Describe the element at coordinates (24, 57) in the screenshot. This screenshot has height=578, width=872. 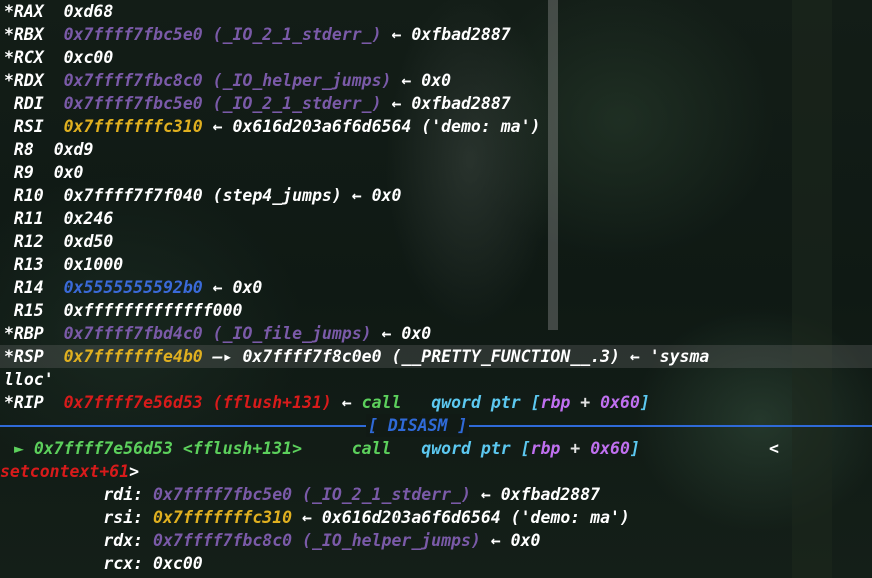
I see `register-name: *RCX` at that location.